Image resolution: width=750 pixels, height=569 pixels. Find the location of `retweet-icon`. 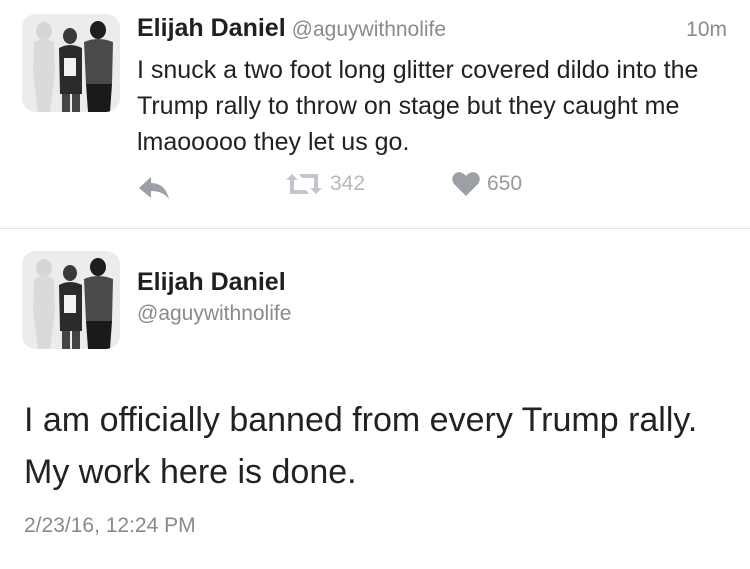

retweet-icon is located at coordinates (304, 184).